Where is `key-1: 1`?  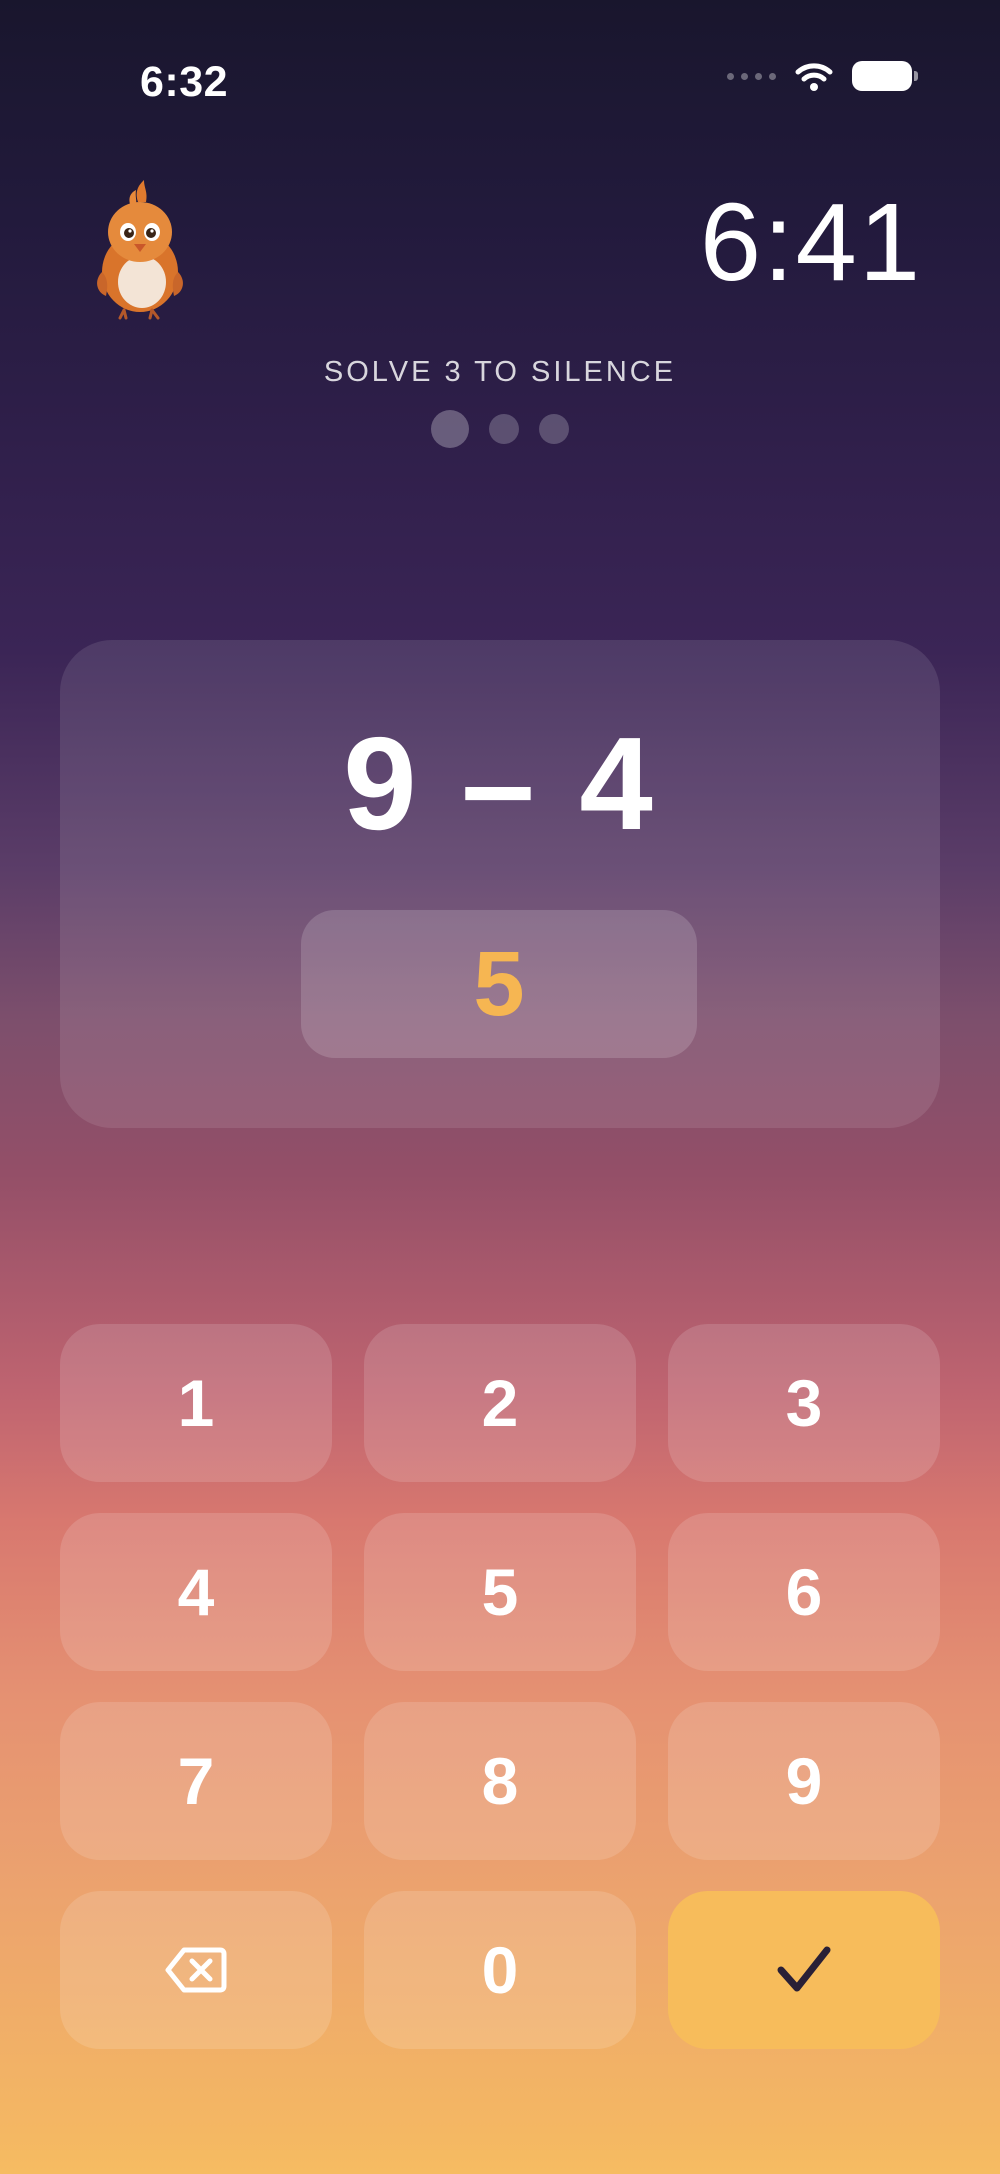 key-1: 1 is located at coordinates (196, 1403).